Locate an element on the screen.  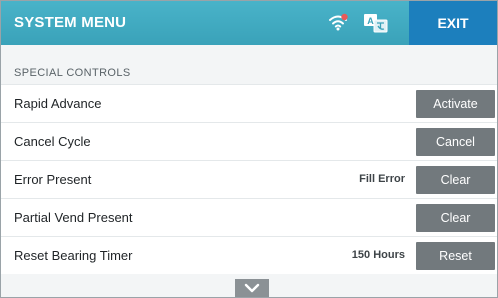
wifi-off-icon is located at coordinates (338, 22).